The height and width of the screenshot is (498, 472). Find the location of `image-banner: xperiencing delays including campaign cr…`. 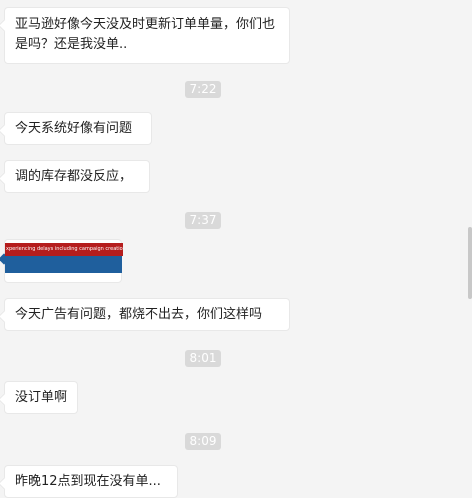

image-banner: xperiencing delays including campaign cr… is located at coordinates (64, 249).